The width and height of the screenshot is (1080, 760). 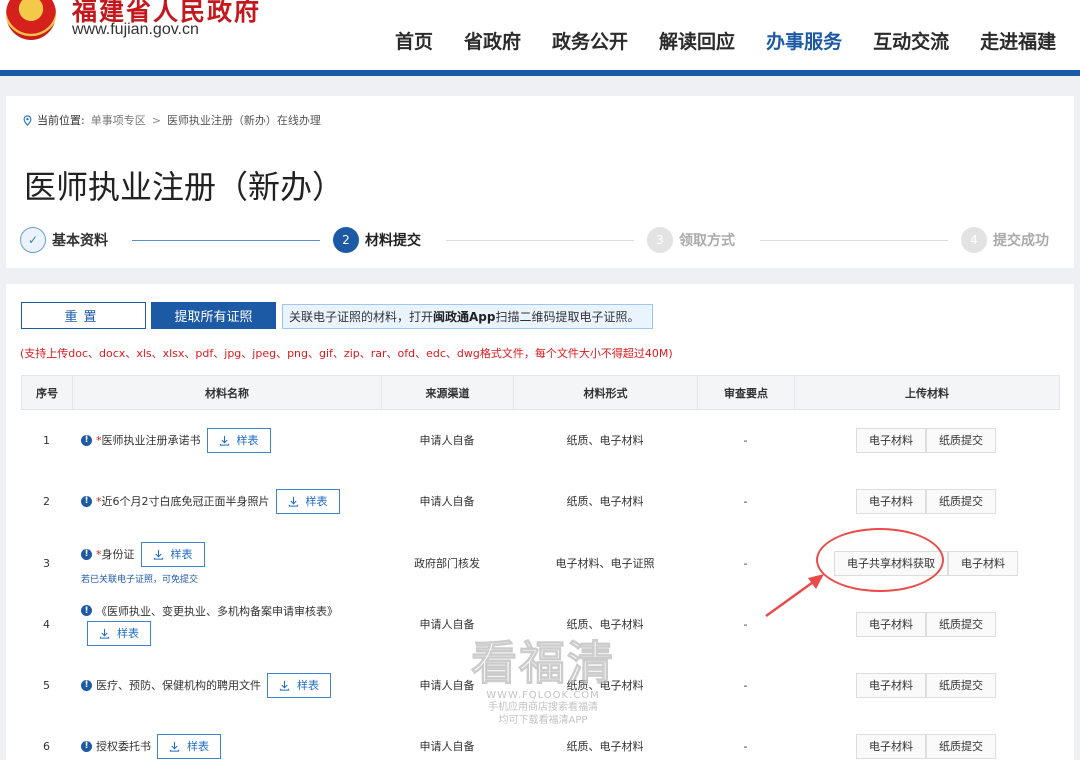 I want to click on row-number: 5, so click(x=46, y=685).